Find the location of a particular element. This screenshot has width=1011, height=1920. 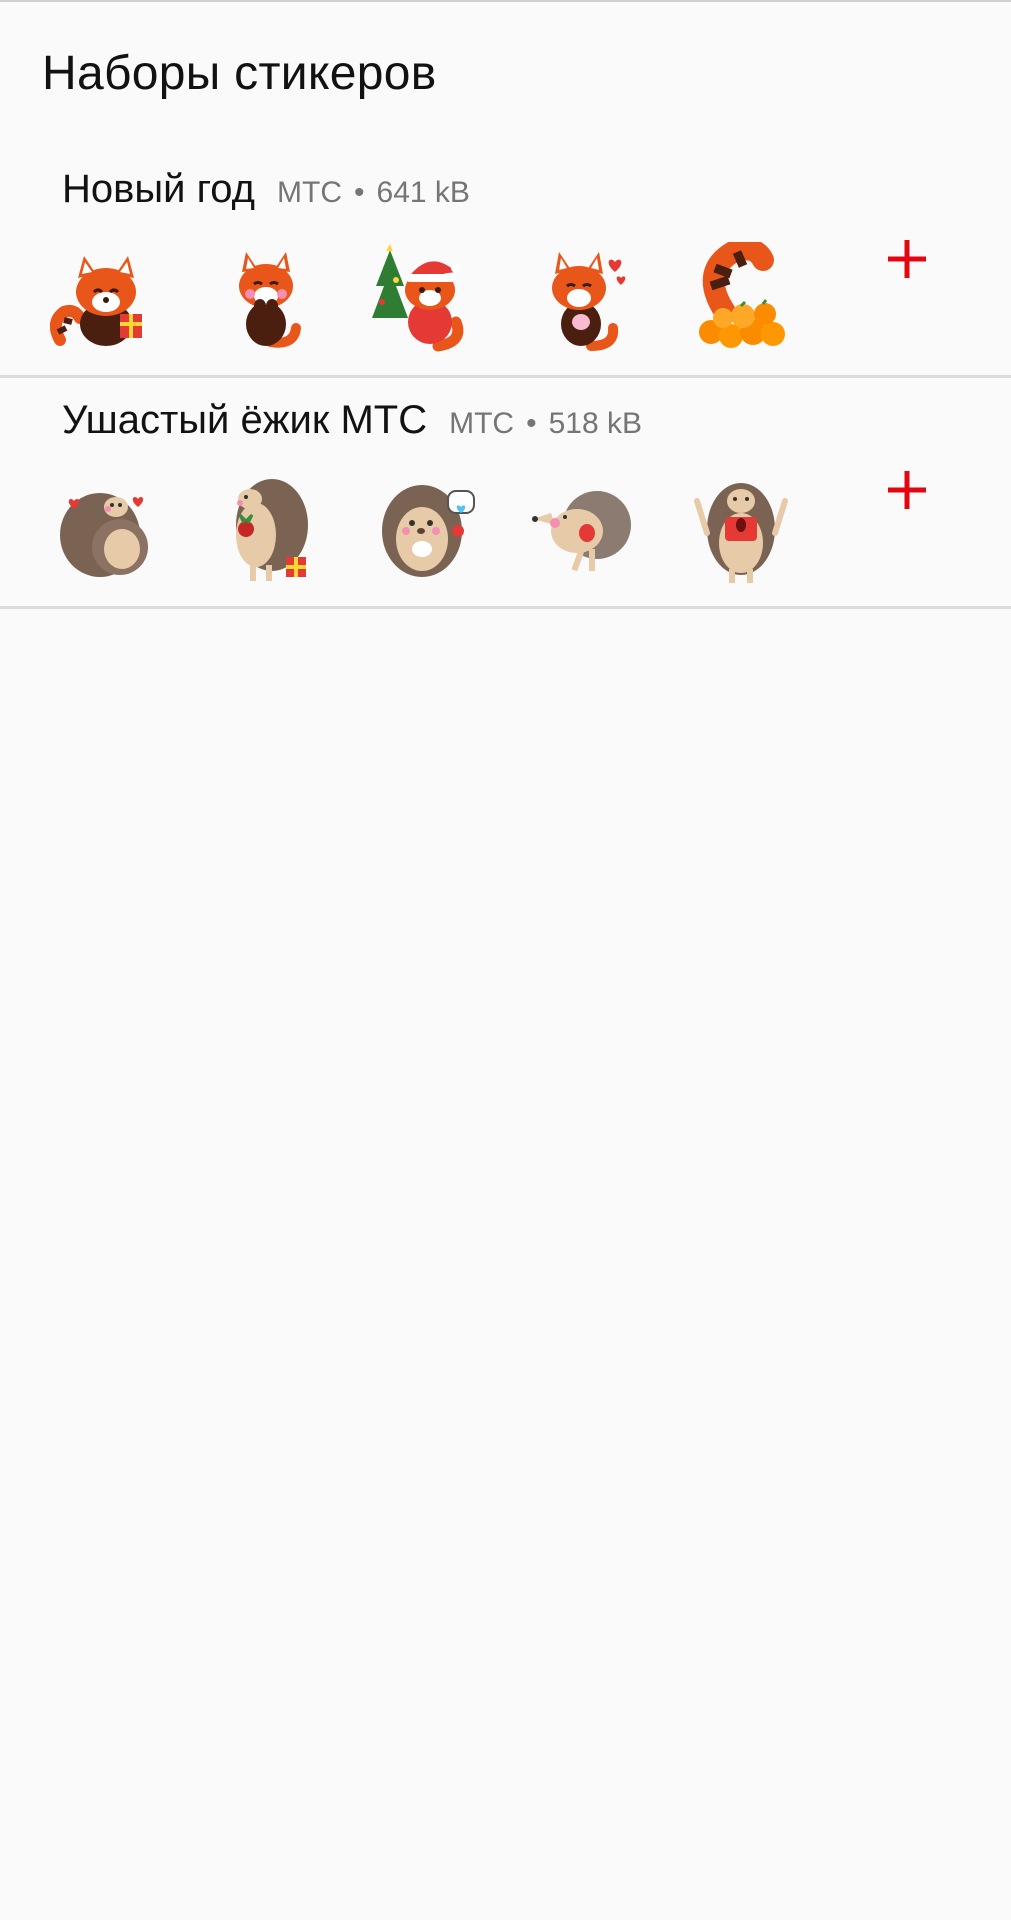

pack-size: 518 kB is located at coordinates (595, 423).